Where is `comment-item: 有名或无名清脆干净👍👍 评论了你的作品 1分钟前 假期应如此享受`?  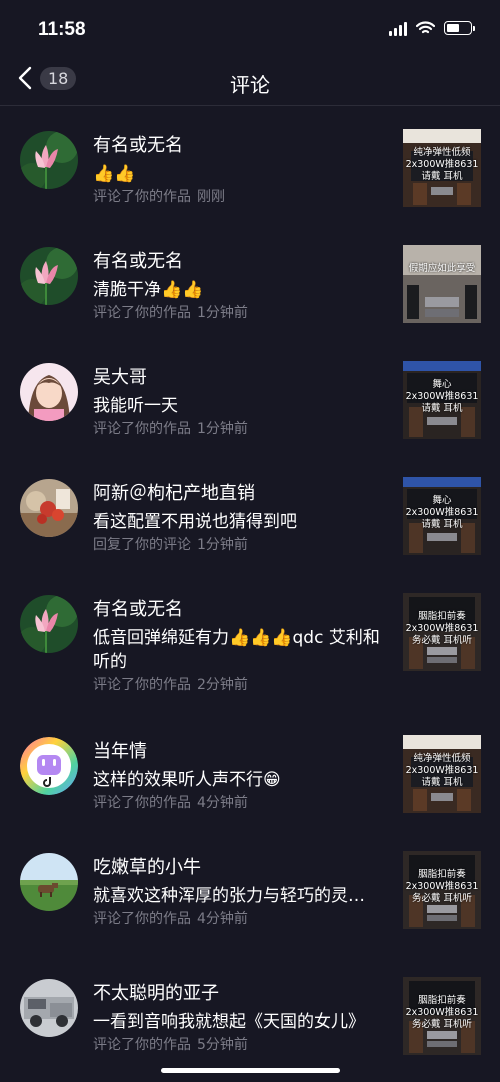
comment-item: 有名或无名清脆干净👍👍 评论了你的作品 1分钟前 假期应如此享受 is located at coordinates (250, 281).